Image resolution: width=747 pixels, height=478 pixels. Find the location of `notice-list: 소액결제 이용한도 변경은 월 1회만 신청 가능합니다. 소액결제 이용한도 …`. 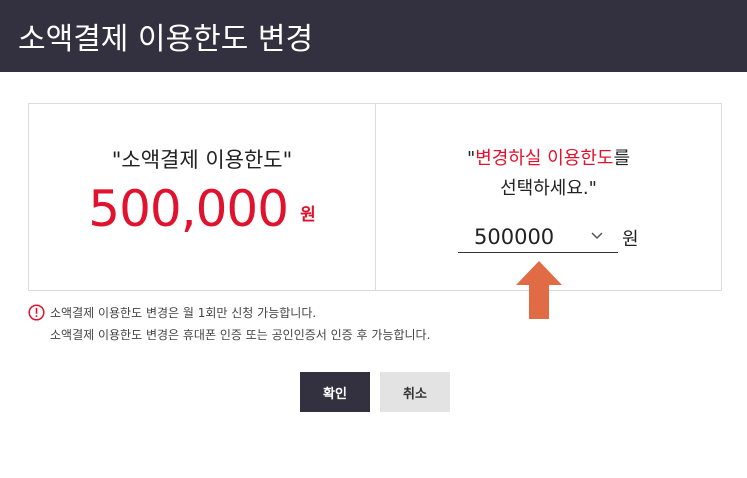

notice-list: 소액결제 이용한도 변경은 월 1회만 신청 가능합니다. 소액결제 이용한도 … is located at coordinates (229, 324).